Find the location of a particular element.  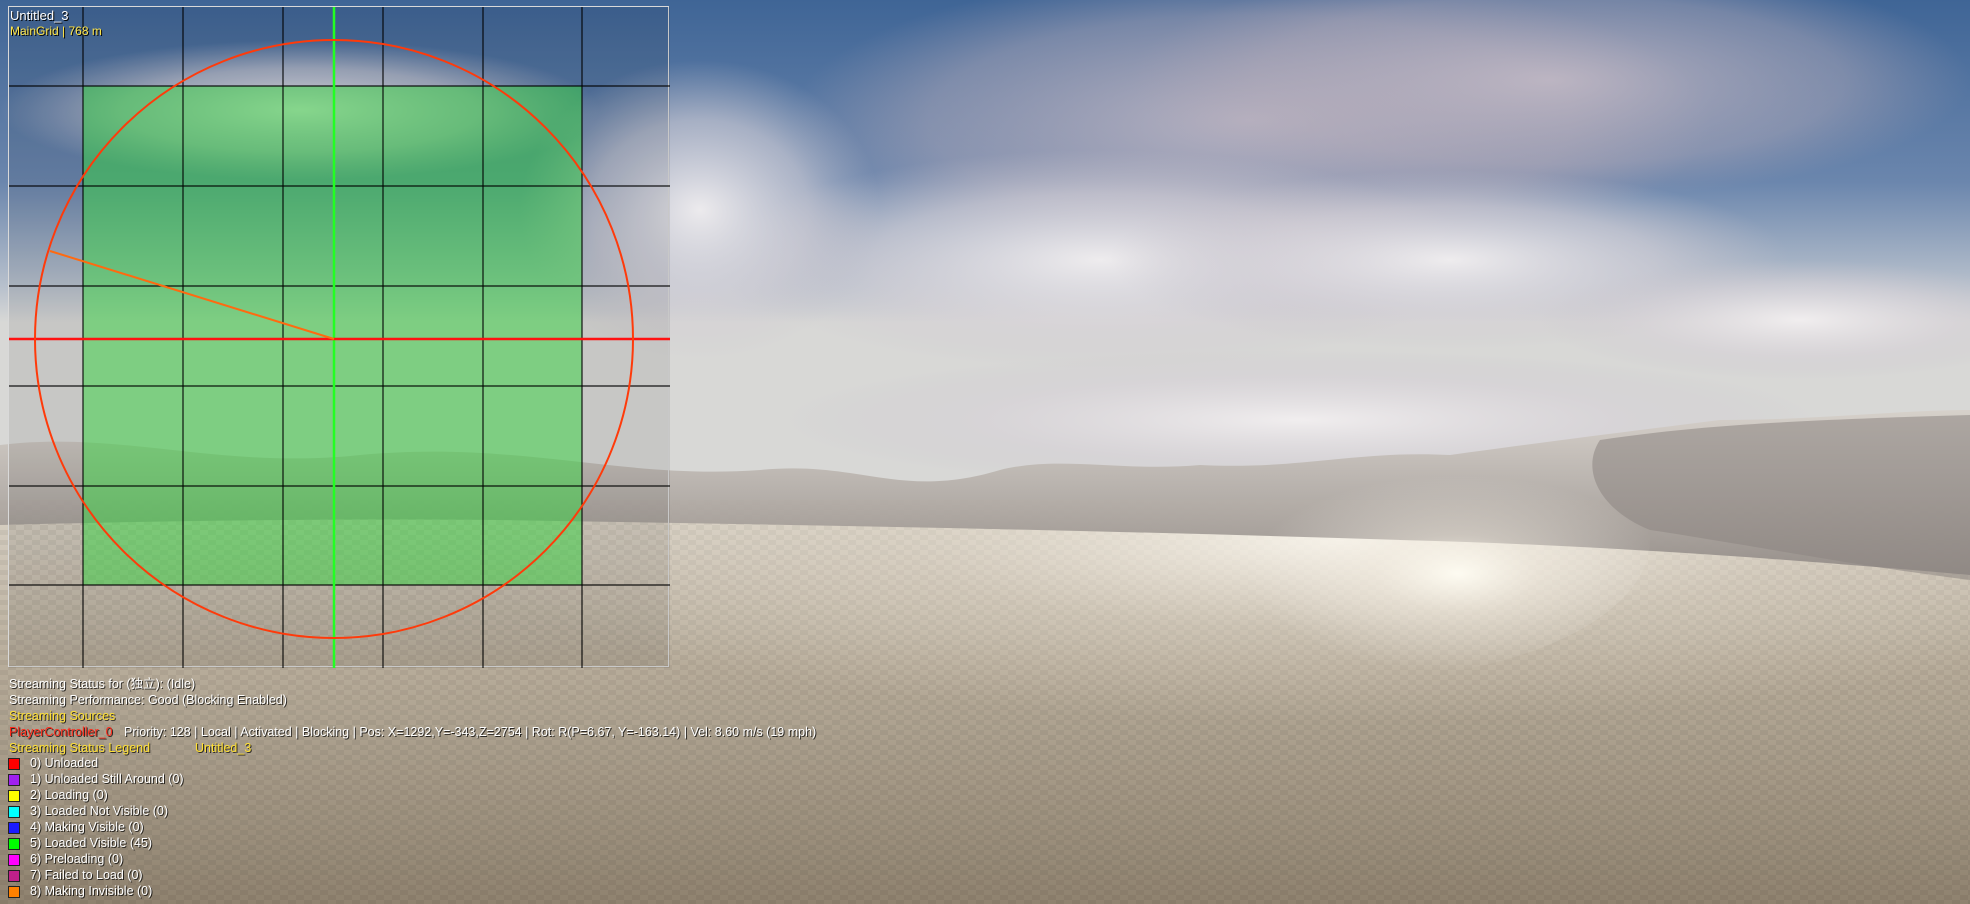

legend-header: Streaming Status Legend is located at coordinates (80, 748).